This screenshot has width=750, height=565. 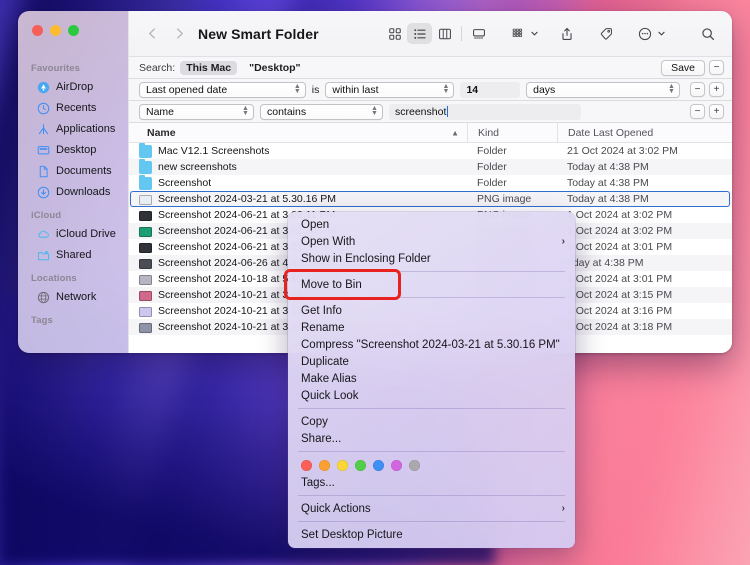 I want to click on table-row: Screenshot Folder Today at 4:38 PM, so click(x=430, y=182).